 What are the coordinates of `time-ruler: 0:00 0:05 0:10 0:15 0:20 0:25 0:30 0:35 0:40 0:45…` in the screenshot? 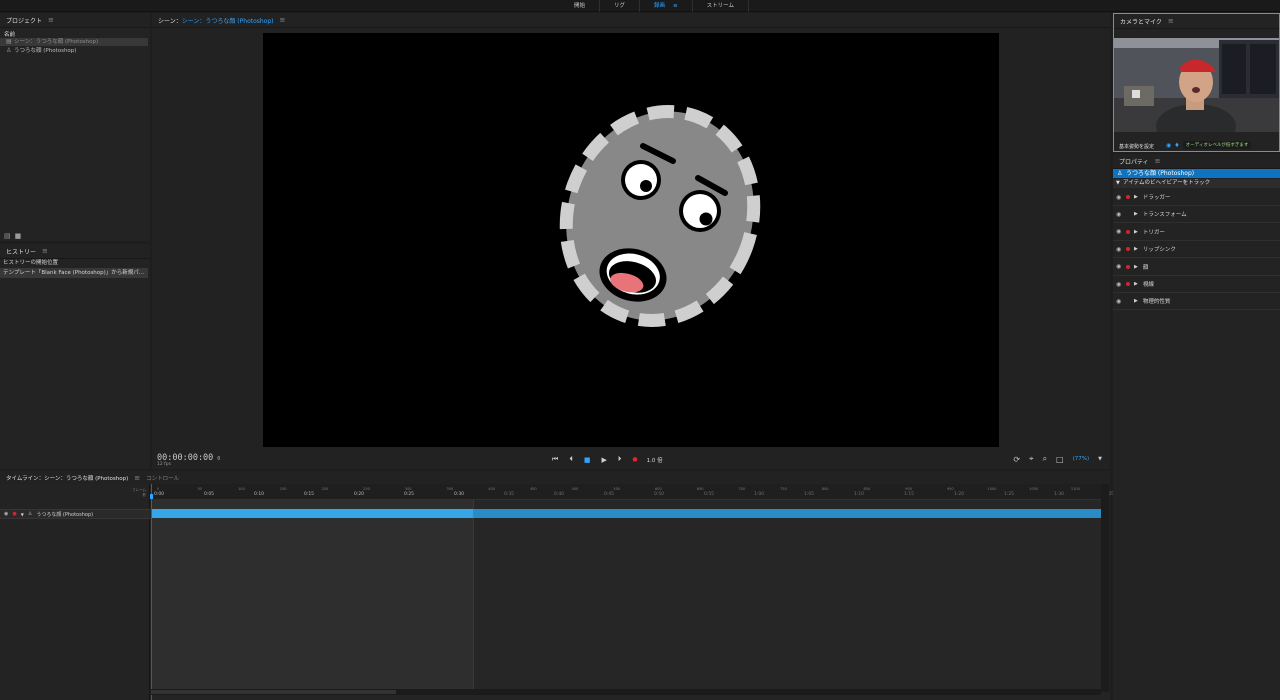 It's located at (636, 492).